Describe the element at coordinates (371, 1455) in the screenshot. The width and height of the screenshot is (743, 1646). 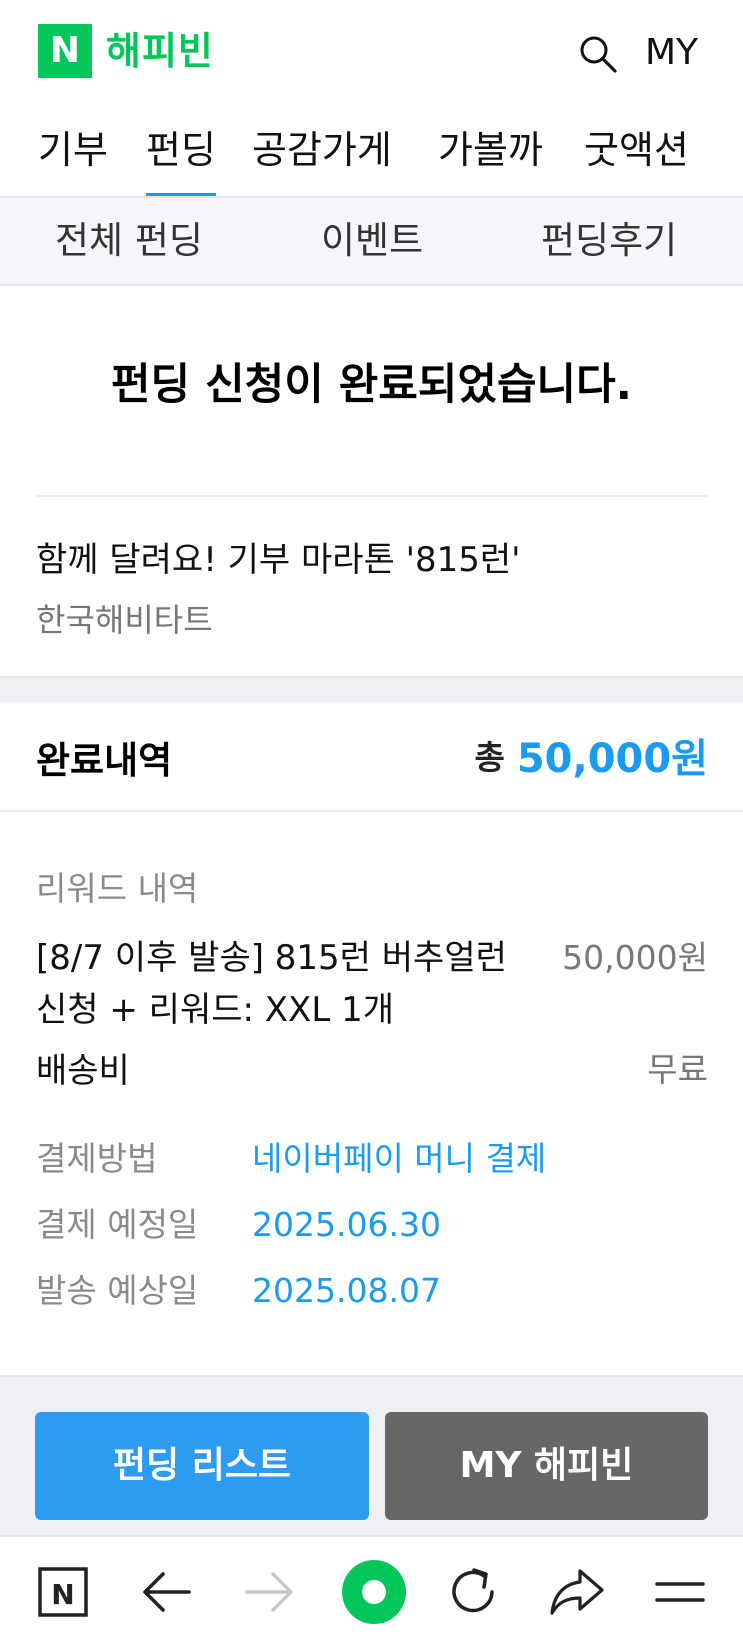
I see `action-buttons-area: 펀딩 리스트 MY 해피빈` at that location.